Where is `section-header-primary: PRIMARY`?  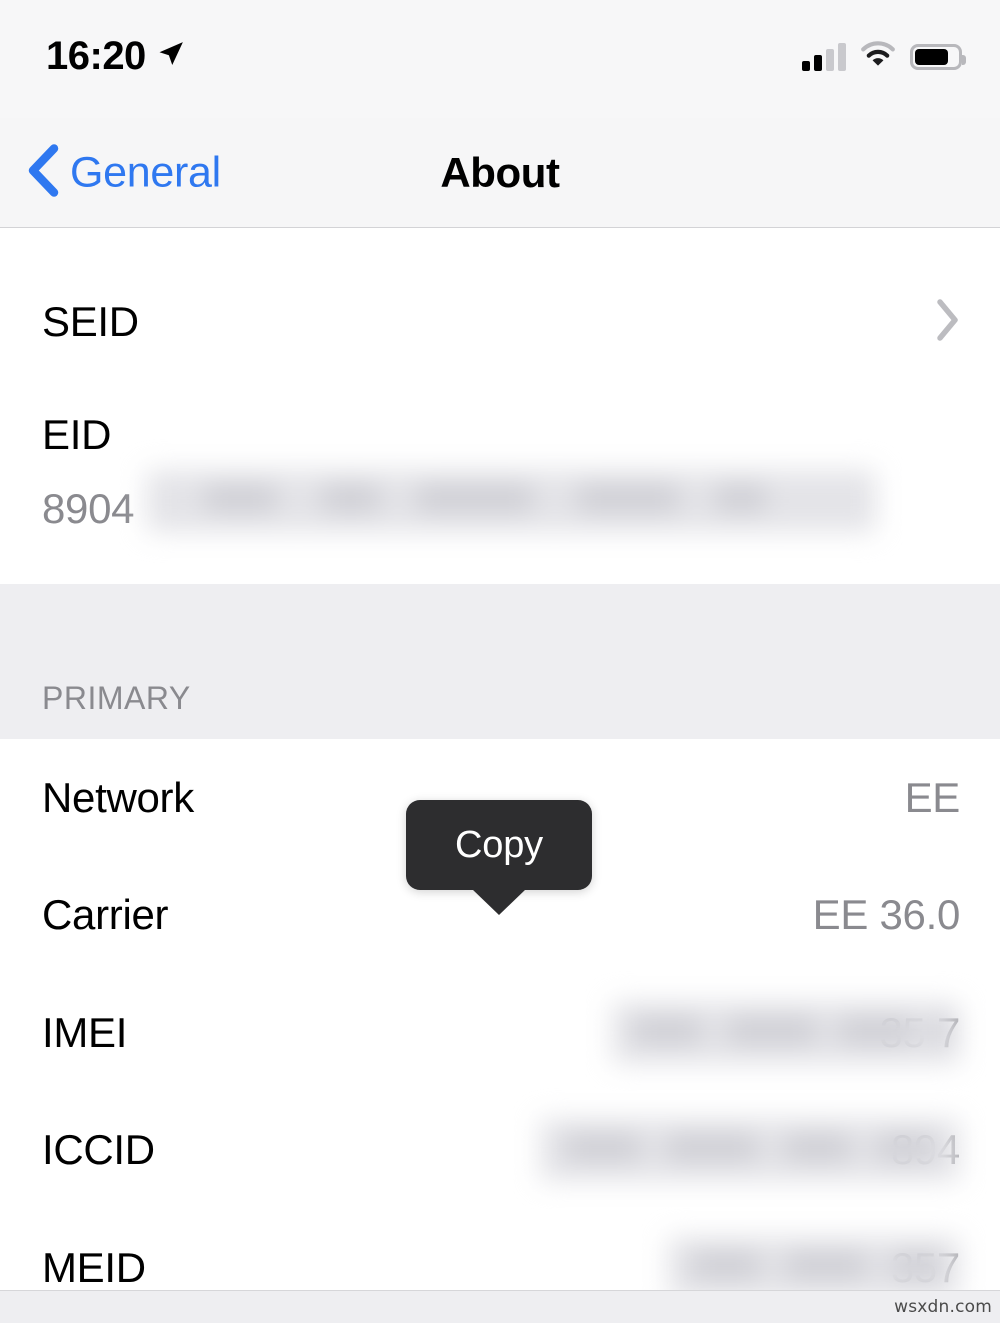
section-header-primary: PRIMARY is located at coordinates (500, 661).